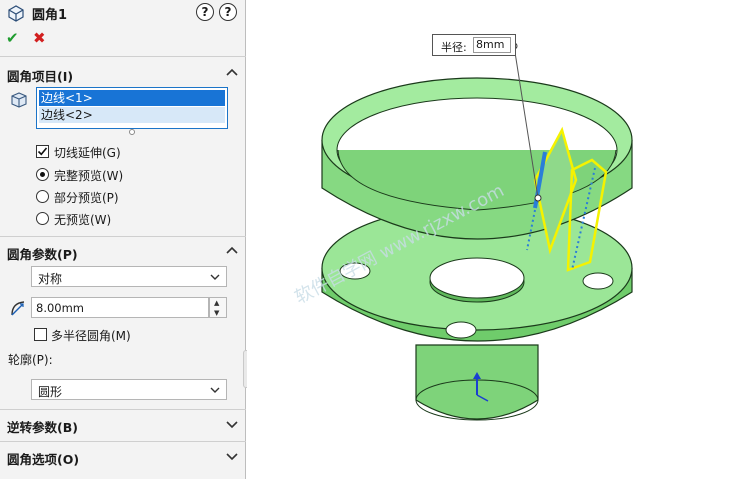 This screenshot has width=733, height=479. What do you see at coordinates (123, 457) in the screenshot?
I see `options-section-header: 圆角选项(O)` at bounding box center [123, 457].